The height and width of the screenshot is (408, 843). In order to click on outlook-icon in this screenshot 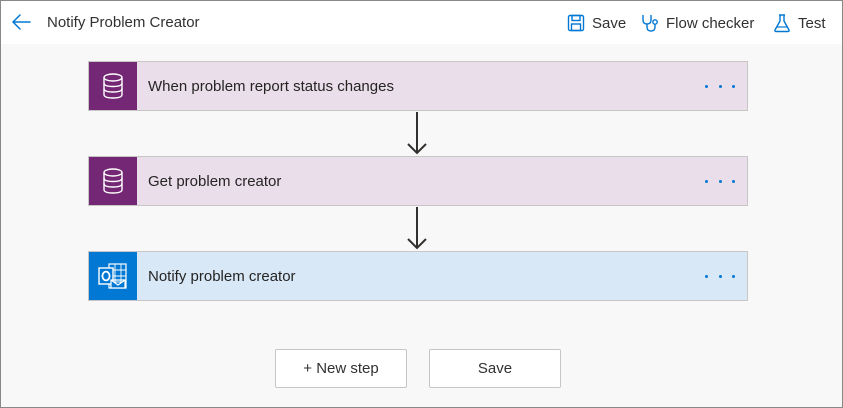, I will do `click(113, 276)`.